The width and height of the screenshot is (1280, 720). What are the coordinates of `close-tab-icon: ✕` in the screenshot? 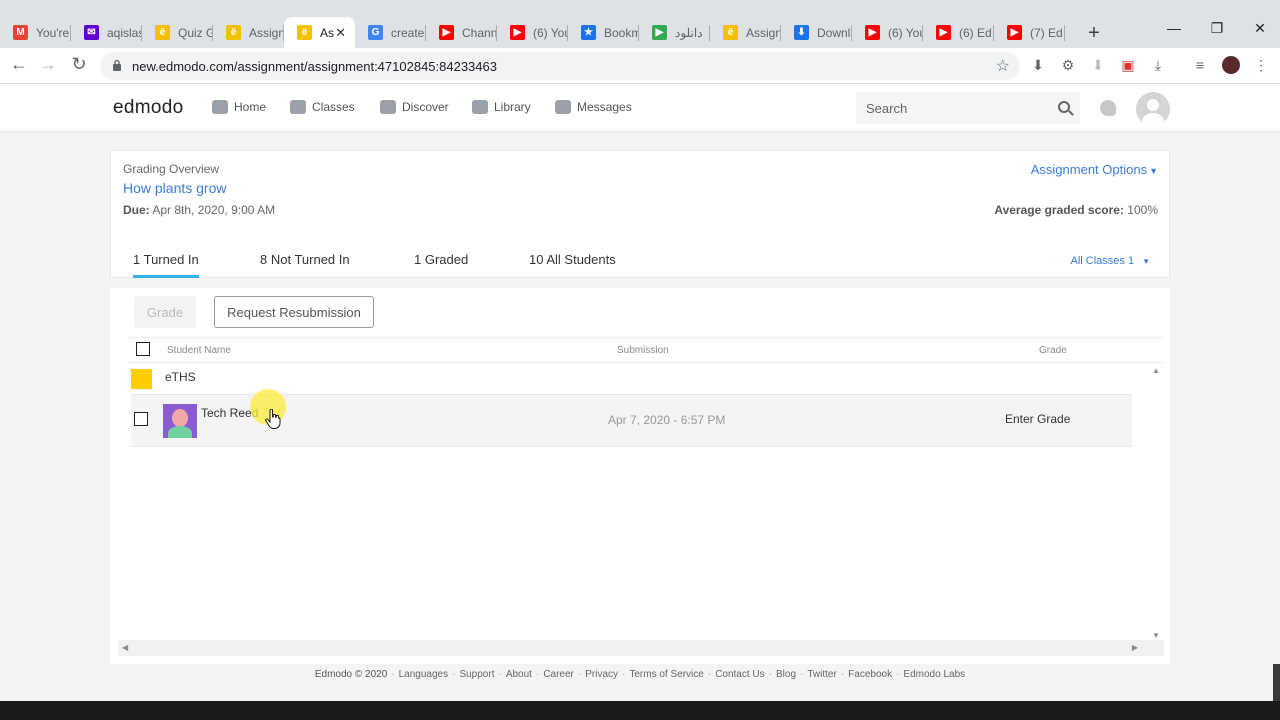 It's located at (340, 33).